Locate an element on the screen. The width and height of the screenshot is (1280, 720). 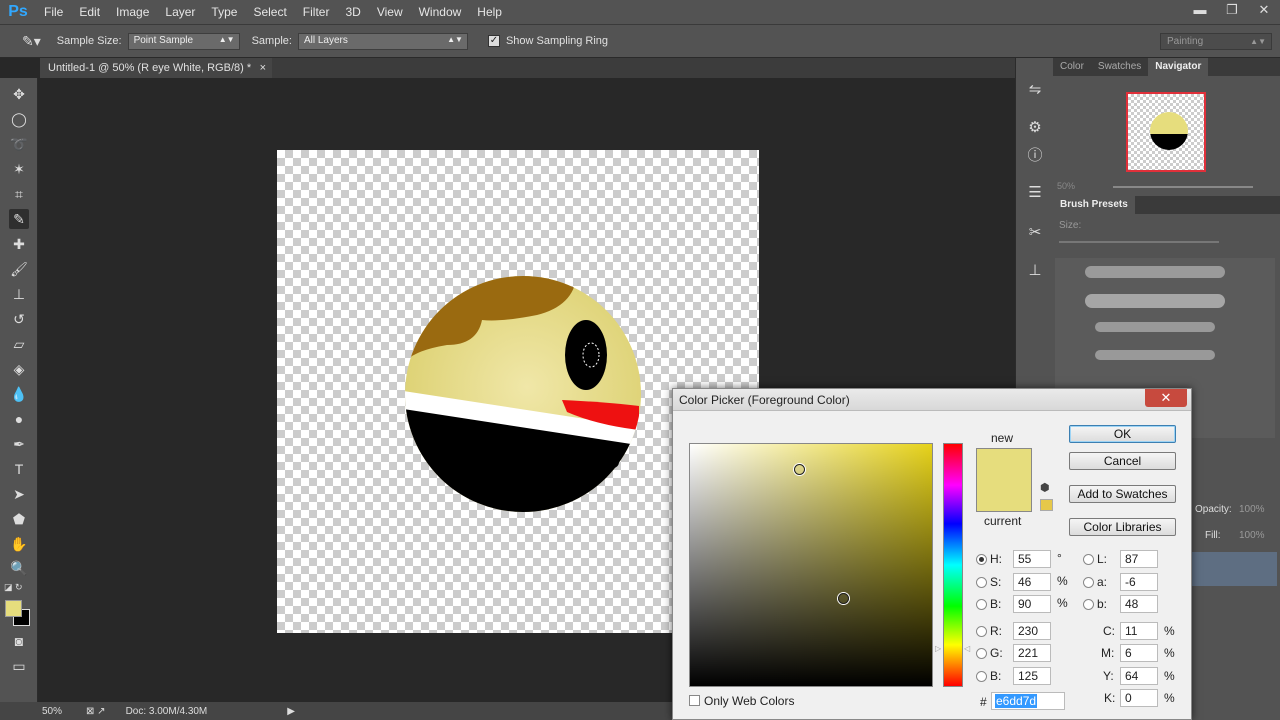
out-of-gamut-cube-icon: ⬢ is located at coordinates (1045, 487).